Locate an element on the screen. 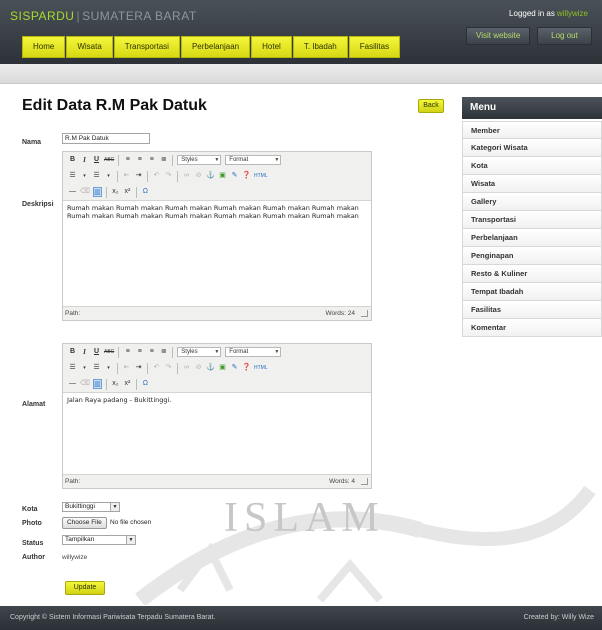  sidebar-item-transportasi: Transportasi is located at coordinates (532, 220).